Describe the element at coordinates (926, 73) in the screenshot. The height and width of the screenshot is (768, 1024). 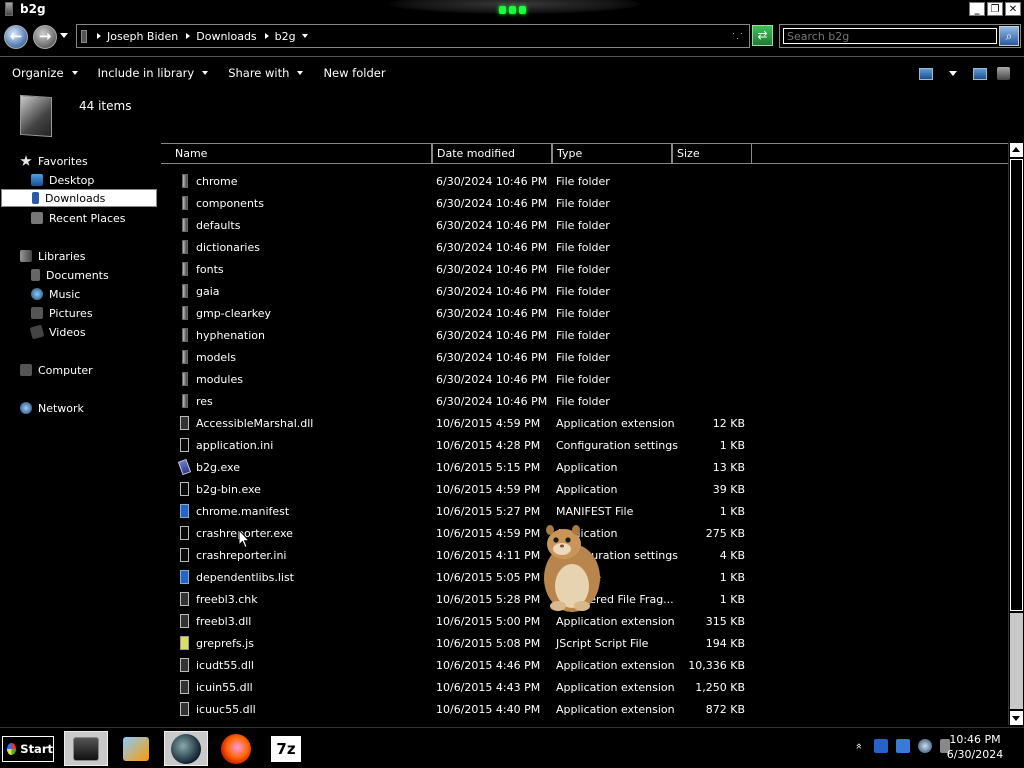
I see `view-options-icon` at that location.